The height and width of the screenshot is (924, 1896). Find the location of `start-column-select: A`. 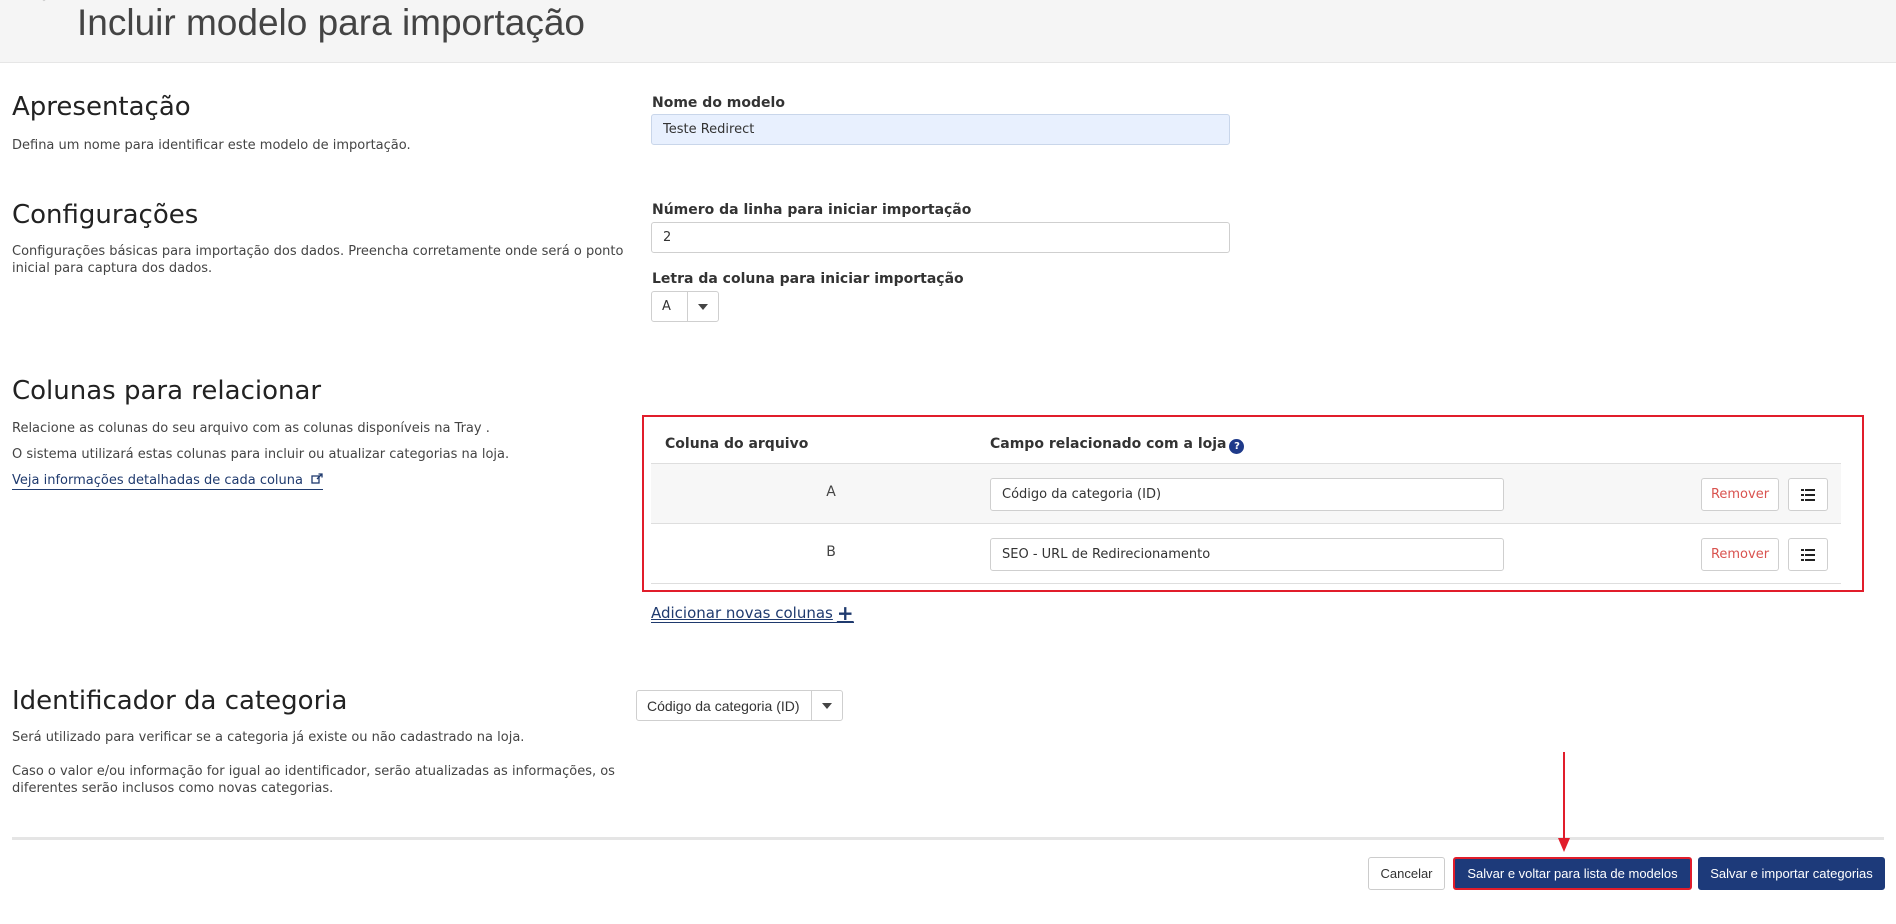

start-column-select: A is located at coordinates (685, 306).